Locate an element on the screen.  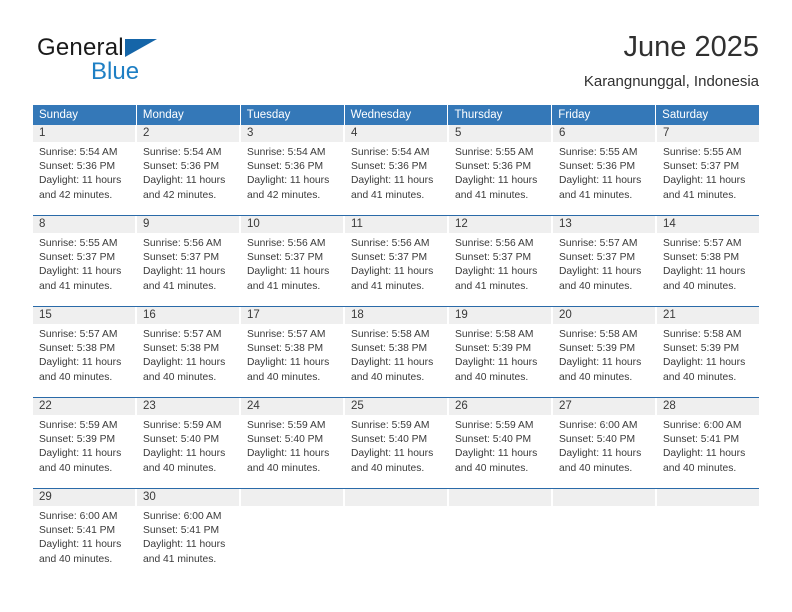
day-number: 8 is located at coordinates (84, 224).